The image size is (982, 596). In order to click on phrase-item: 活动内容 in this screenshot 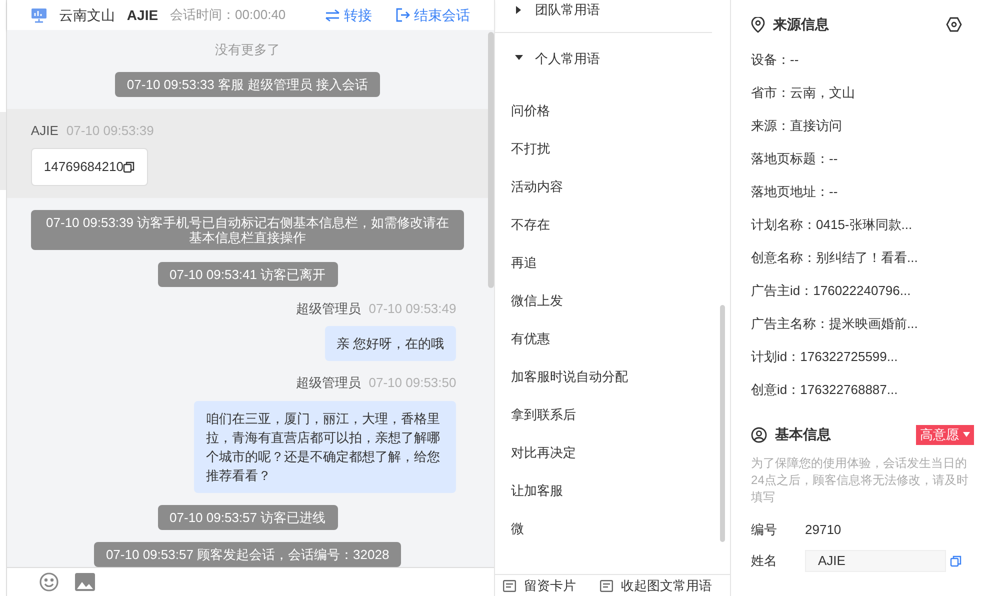, I will do `click(603, 187)`.